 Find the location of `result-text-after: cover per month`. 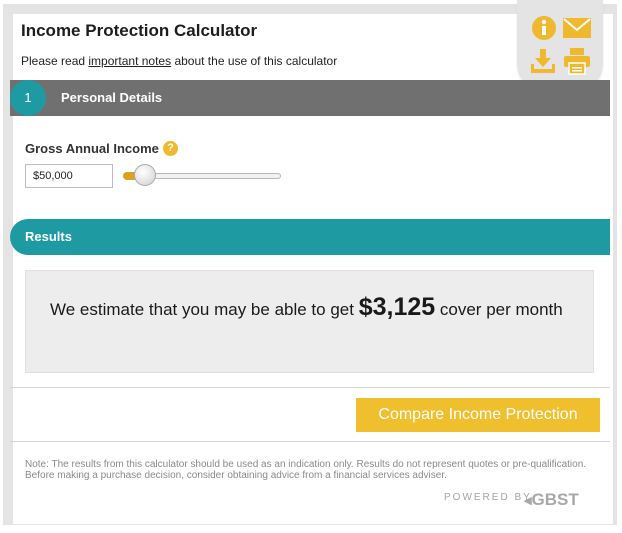

result-text-after: cover per month is located at coordinates (499, 309).